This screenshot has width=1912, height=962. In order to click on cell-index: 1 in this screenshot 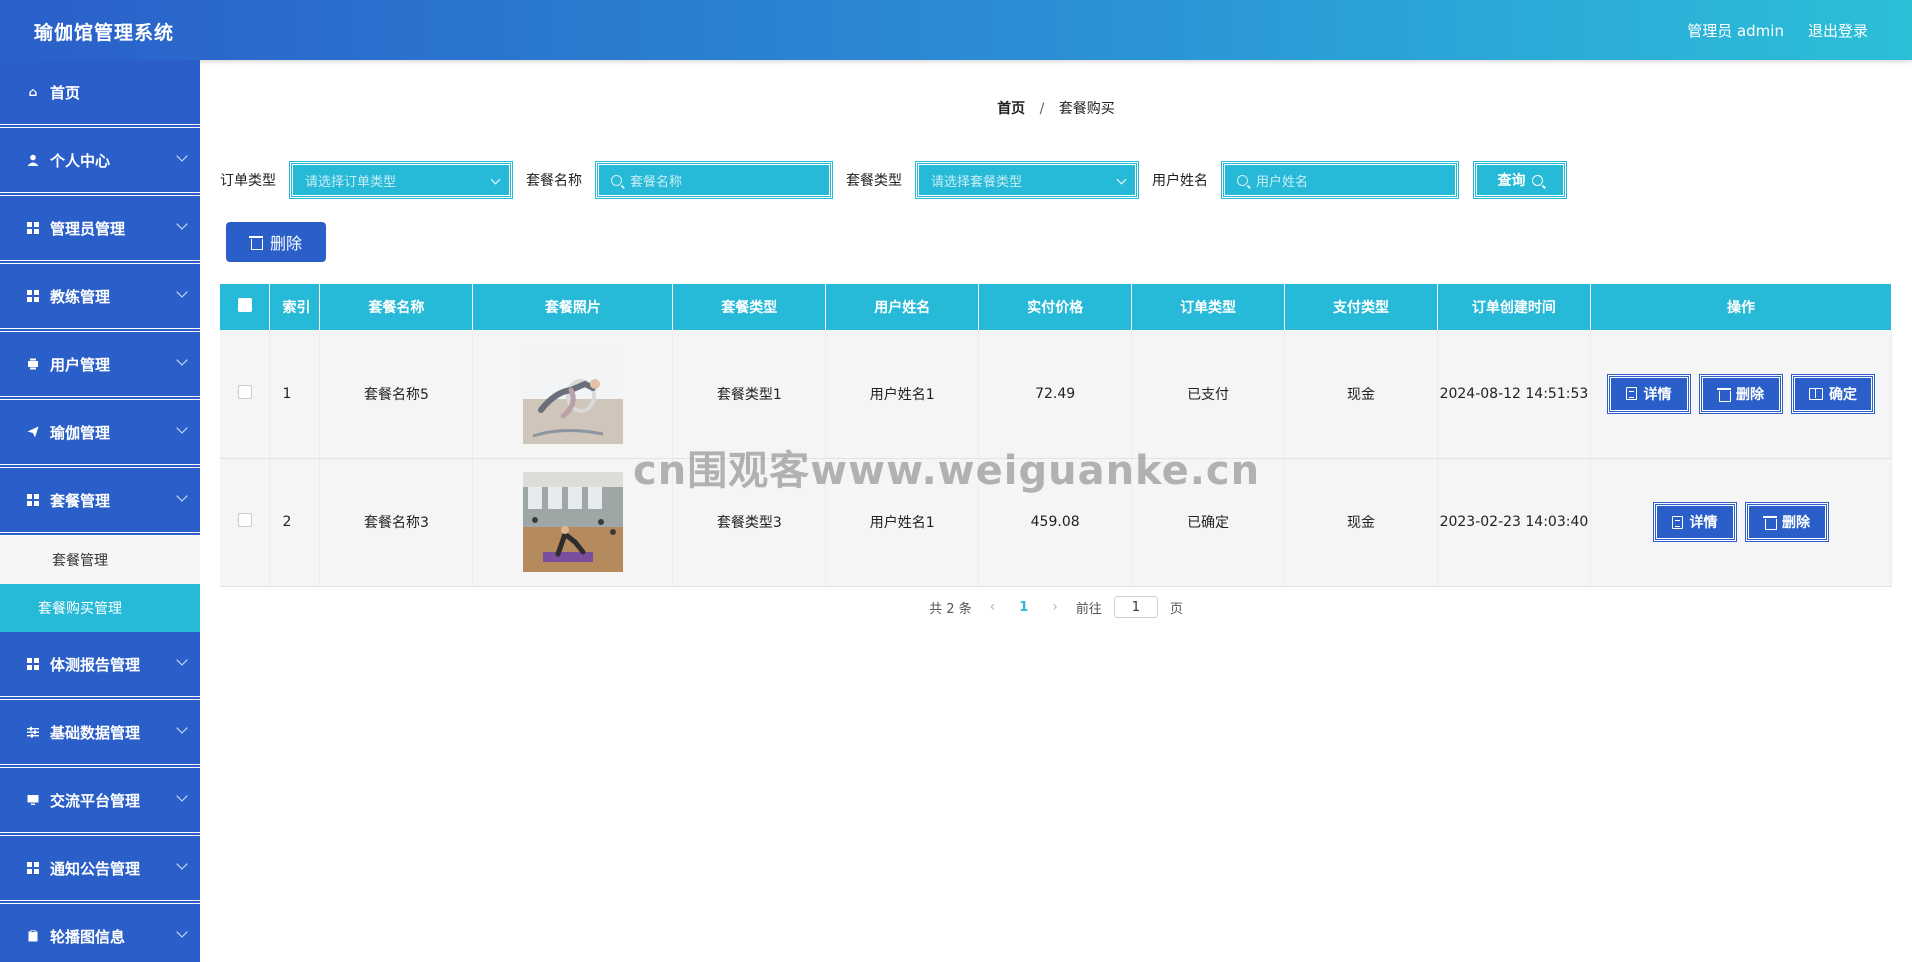, I will do `click(295, 394)`.